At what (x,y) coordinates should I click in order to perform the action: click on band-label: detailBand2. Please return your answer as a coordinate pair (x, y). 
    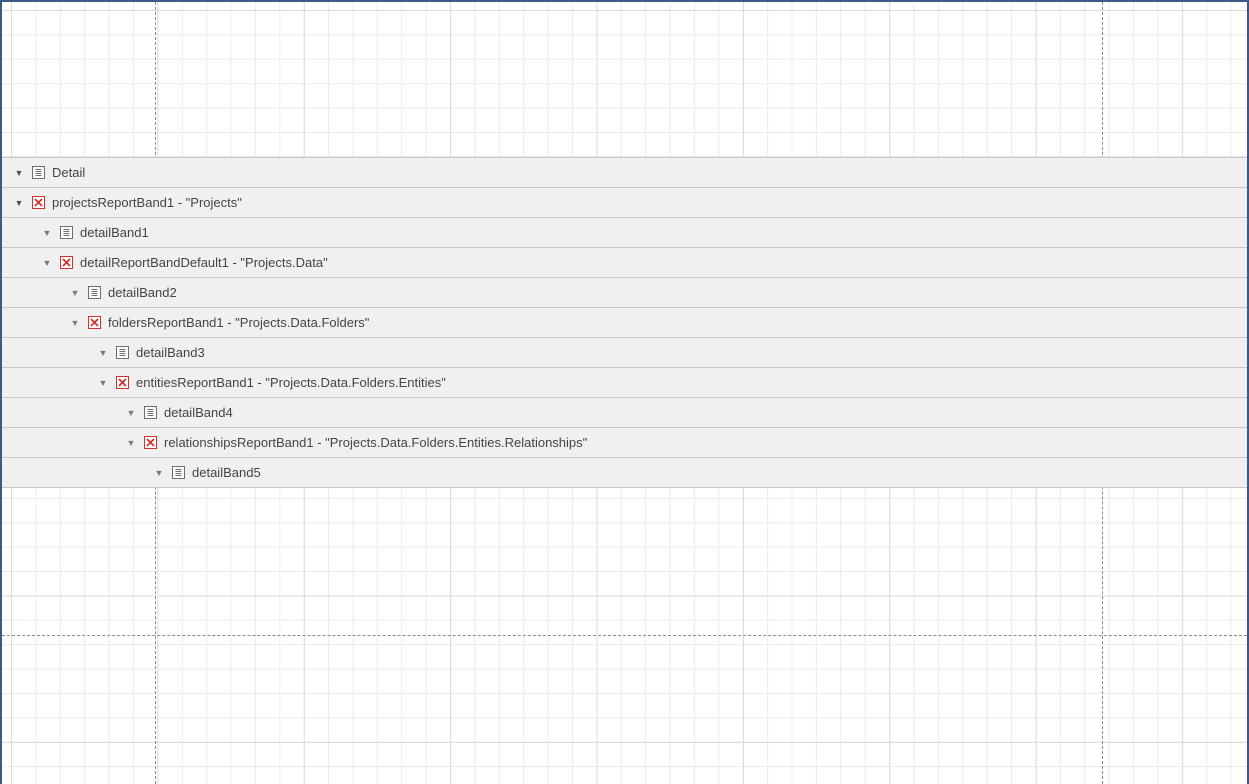
    Looking at the image, I should click on (142, 292).